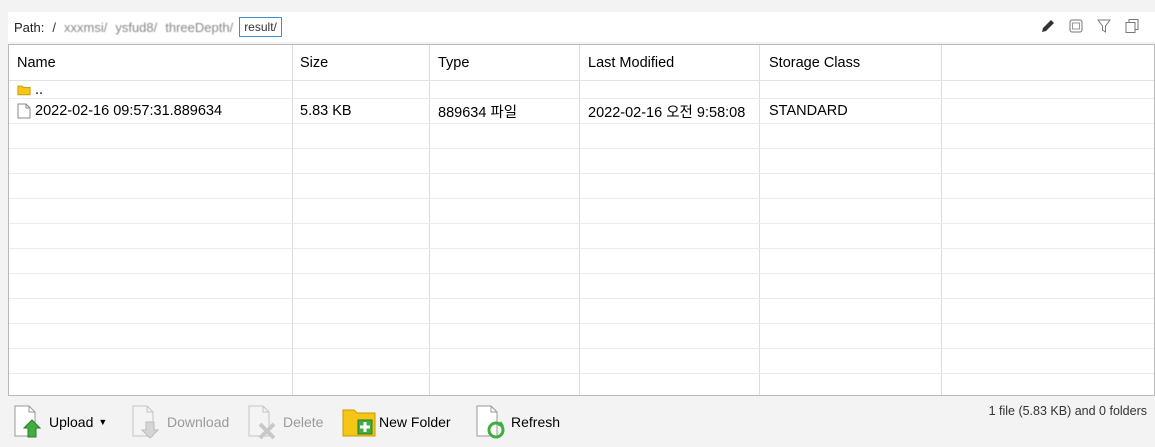 This screenshot has width=1155, height=447. What do you see at coordinates (129, 111) in the screenshot?
I see `file-name: 2022-02-16 09:57:31.889634` at bounding box center [129, 111].